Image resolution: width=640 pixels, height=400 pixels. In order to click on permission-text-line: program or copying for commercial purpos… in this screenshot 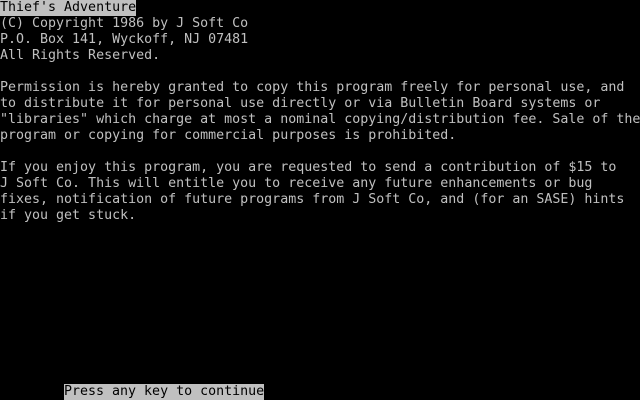, I will do `click(228, 135)`.